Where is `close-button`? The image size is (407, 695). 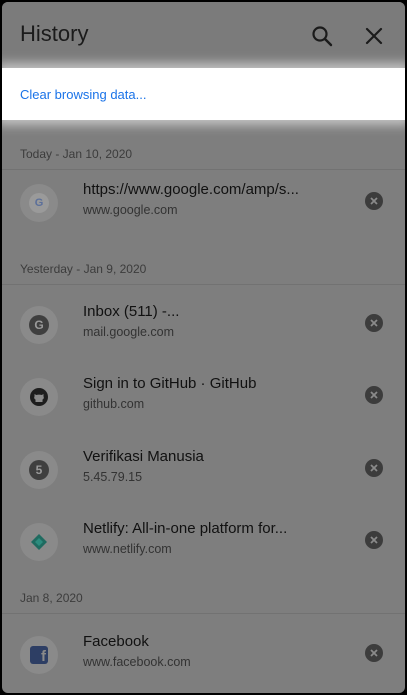
close-button is located at coordinates (374, 36).